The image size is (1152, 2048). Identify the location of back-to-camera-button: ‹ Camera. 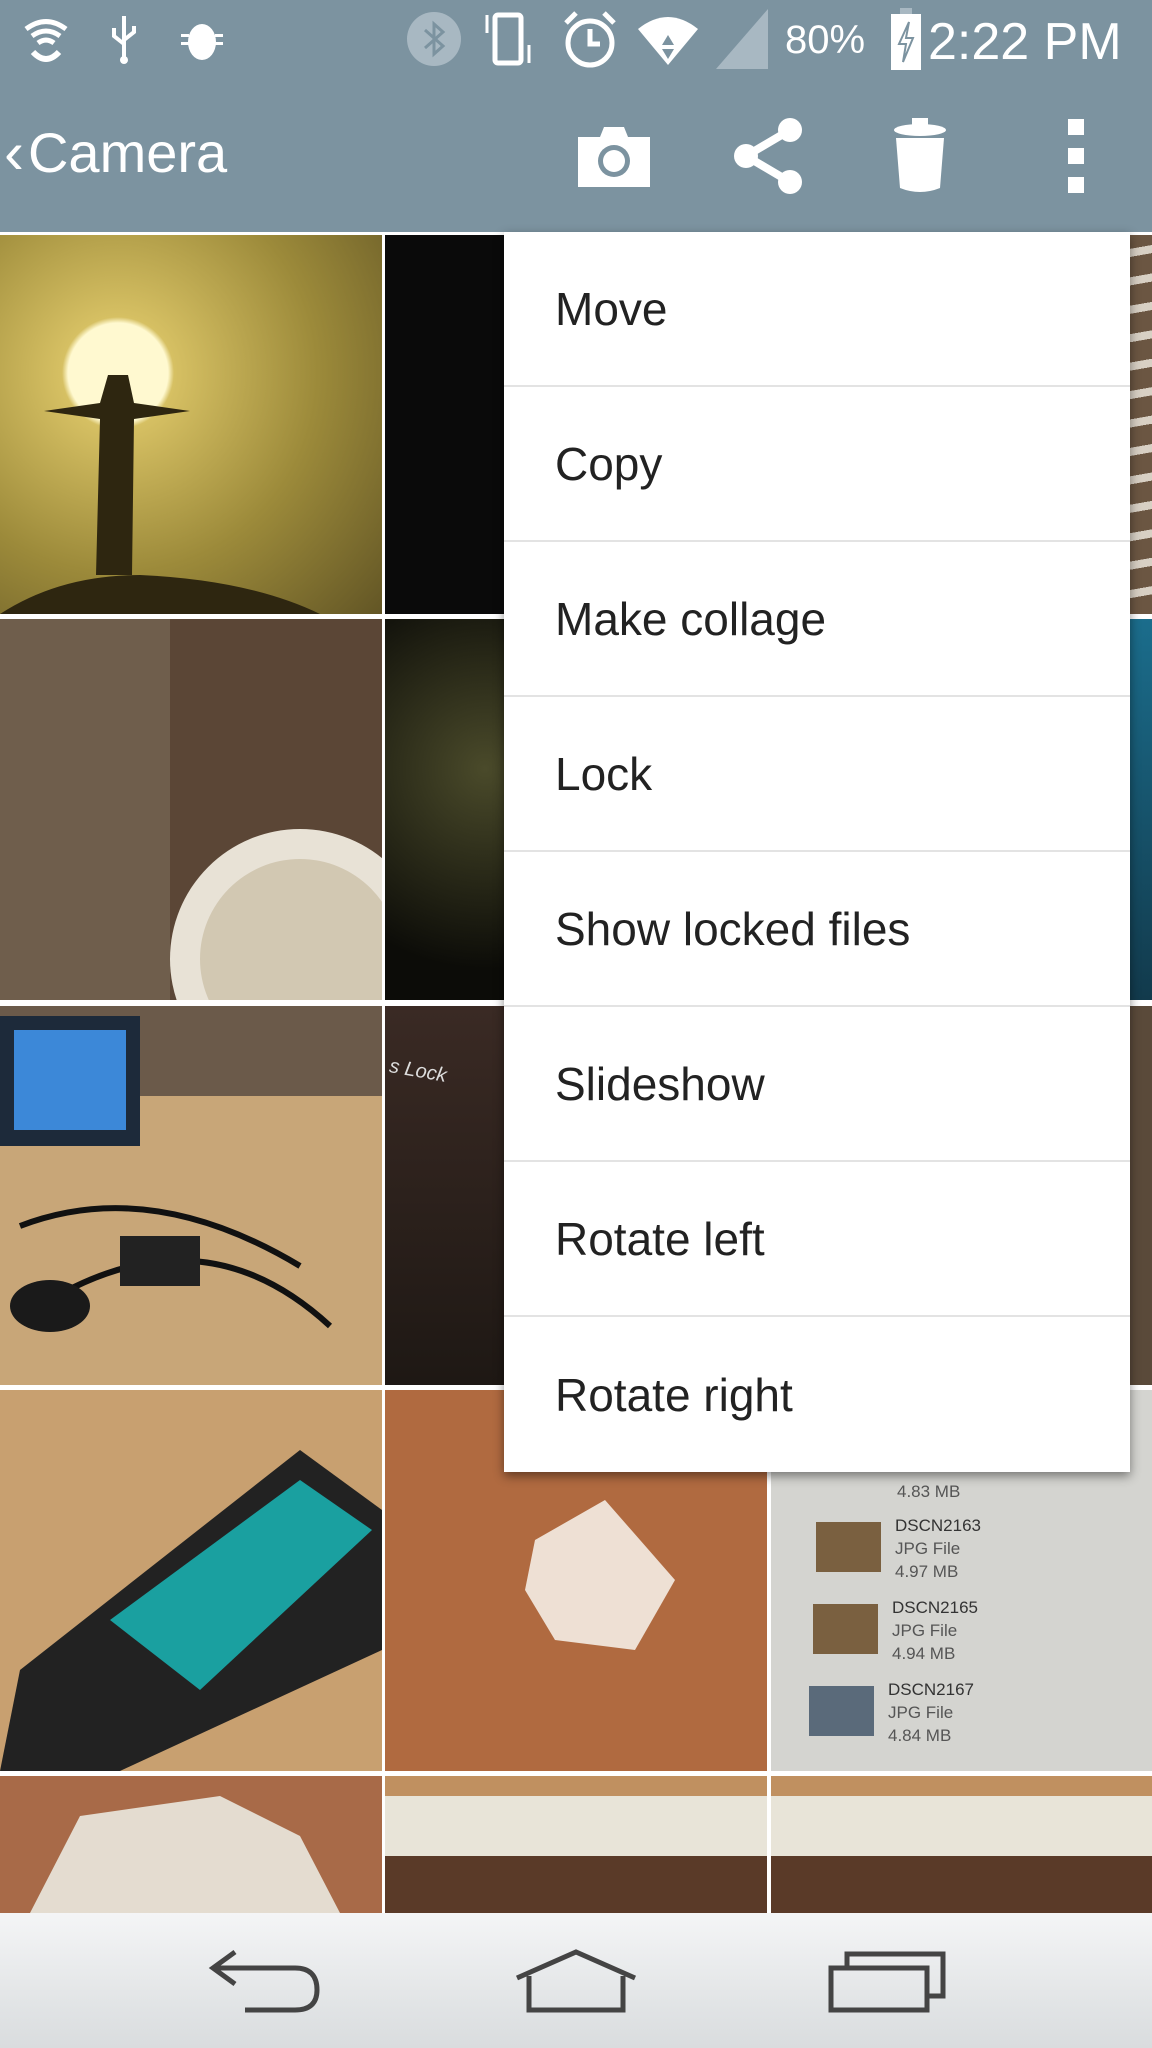
(115, 152).